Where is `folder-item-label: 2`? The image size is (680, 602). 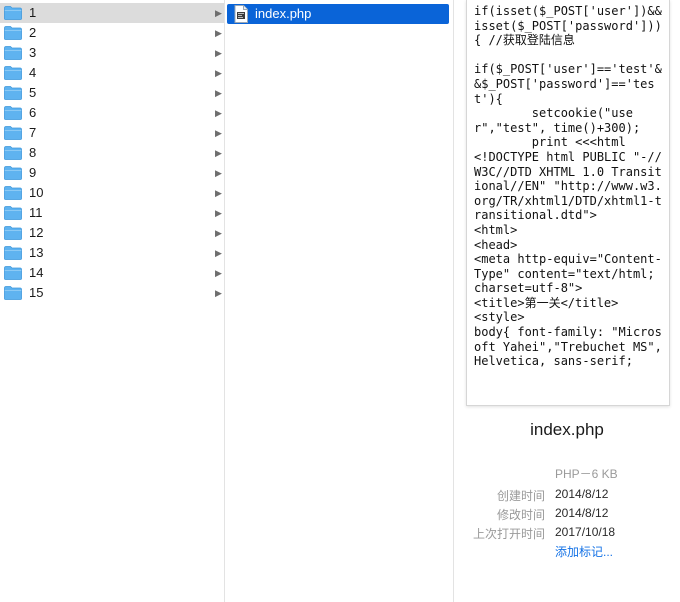
folder-item-label: 2 is located at coordinates (33, 32).